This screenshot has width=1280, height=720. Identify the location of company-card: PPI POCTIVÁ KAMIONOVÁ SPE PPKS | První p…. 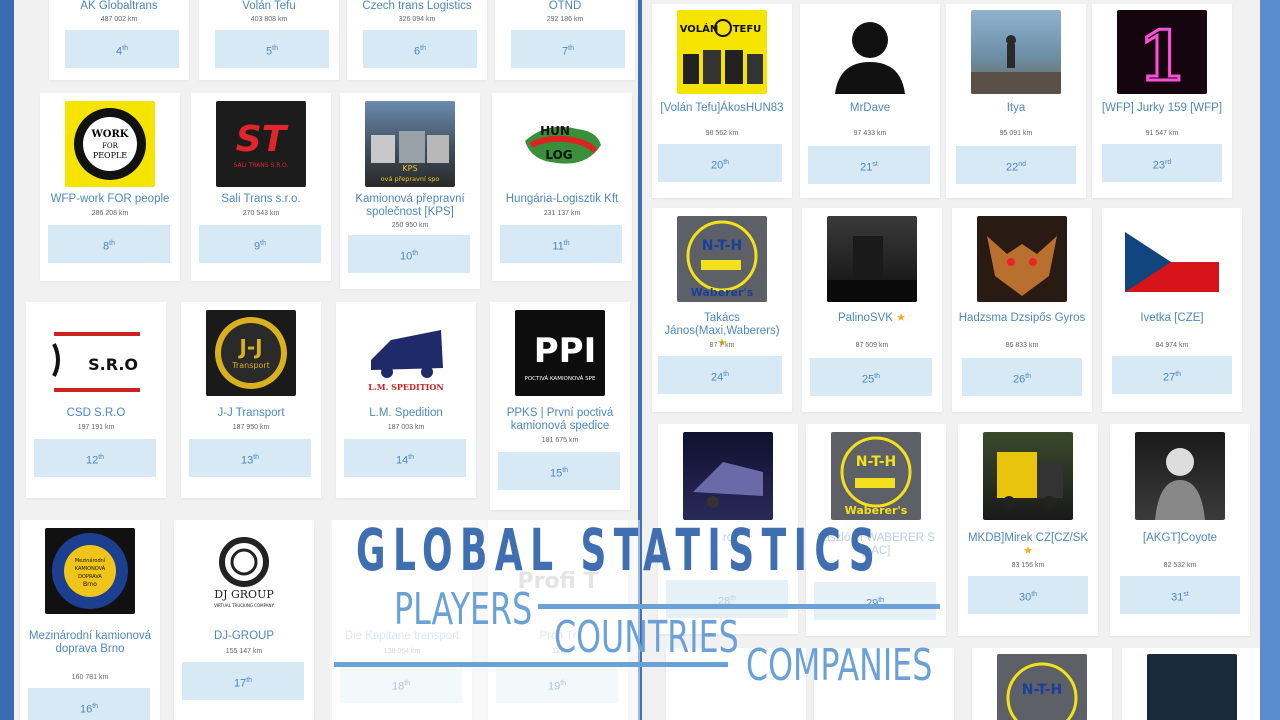
(560, 406).